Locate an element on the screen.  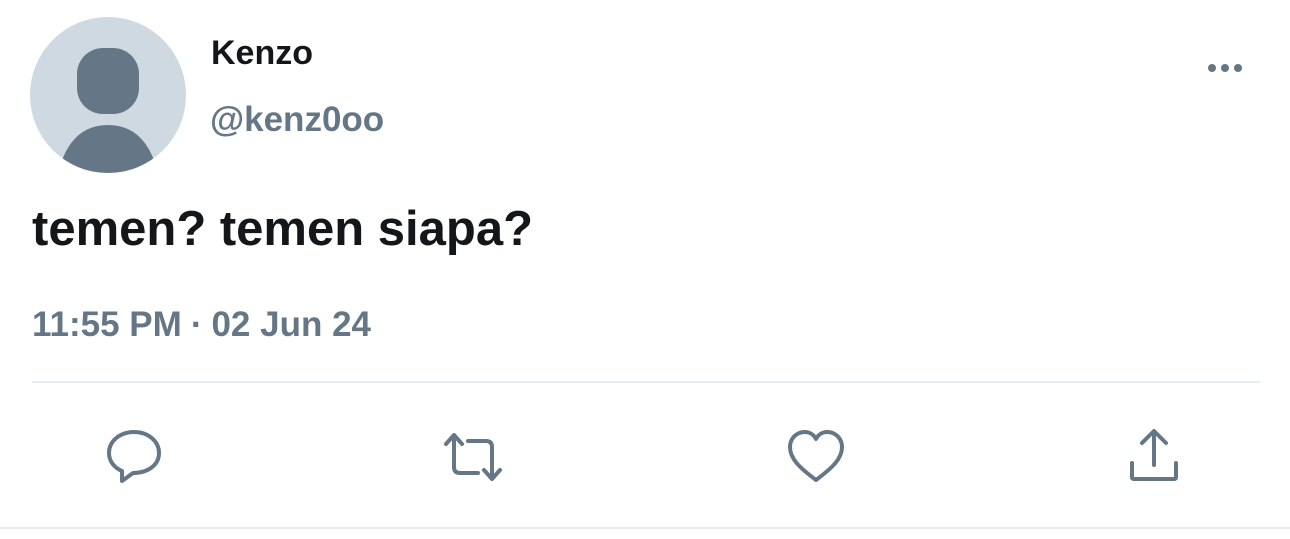
more-options-button is located at coordinates (1225, 68).